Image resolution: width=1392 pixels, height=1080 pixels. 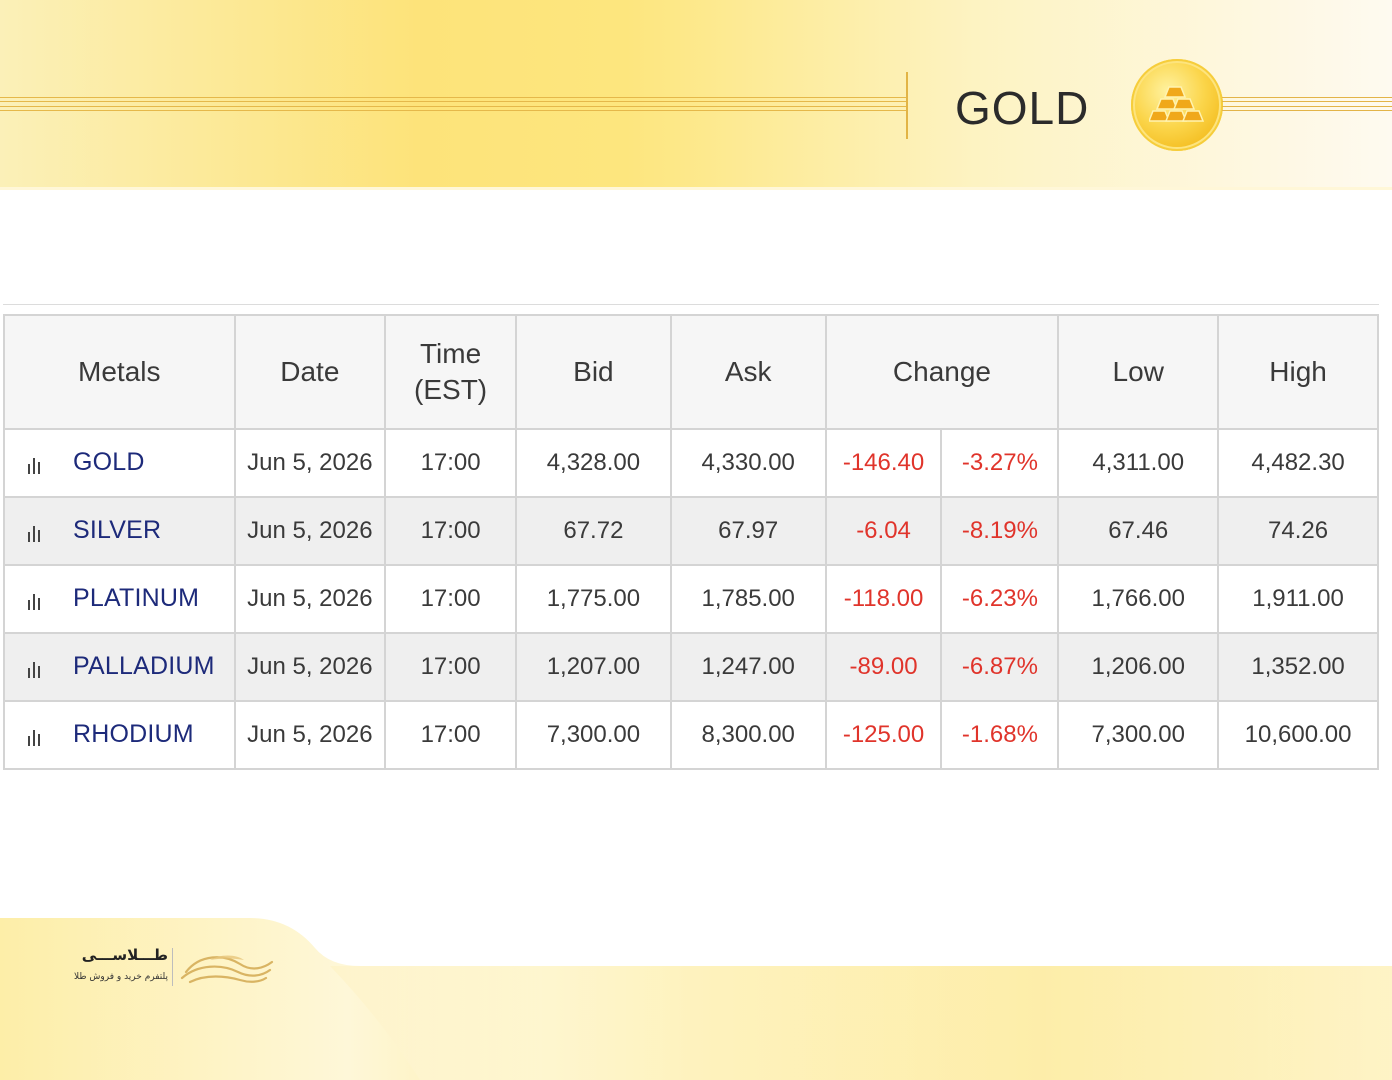 I want to click on column-header-ask: Ask, so click(x=748, y=372).